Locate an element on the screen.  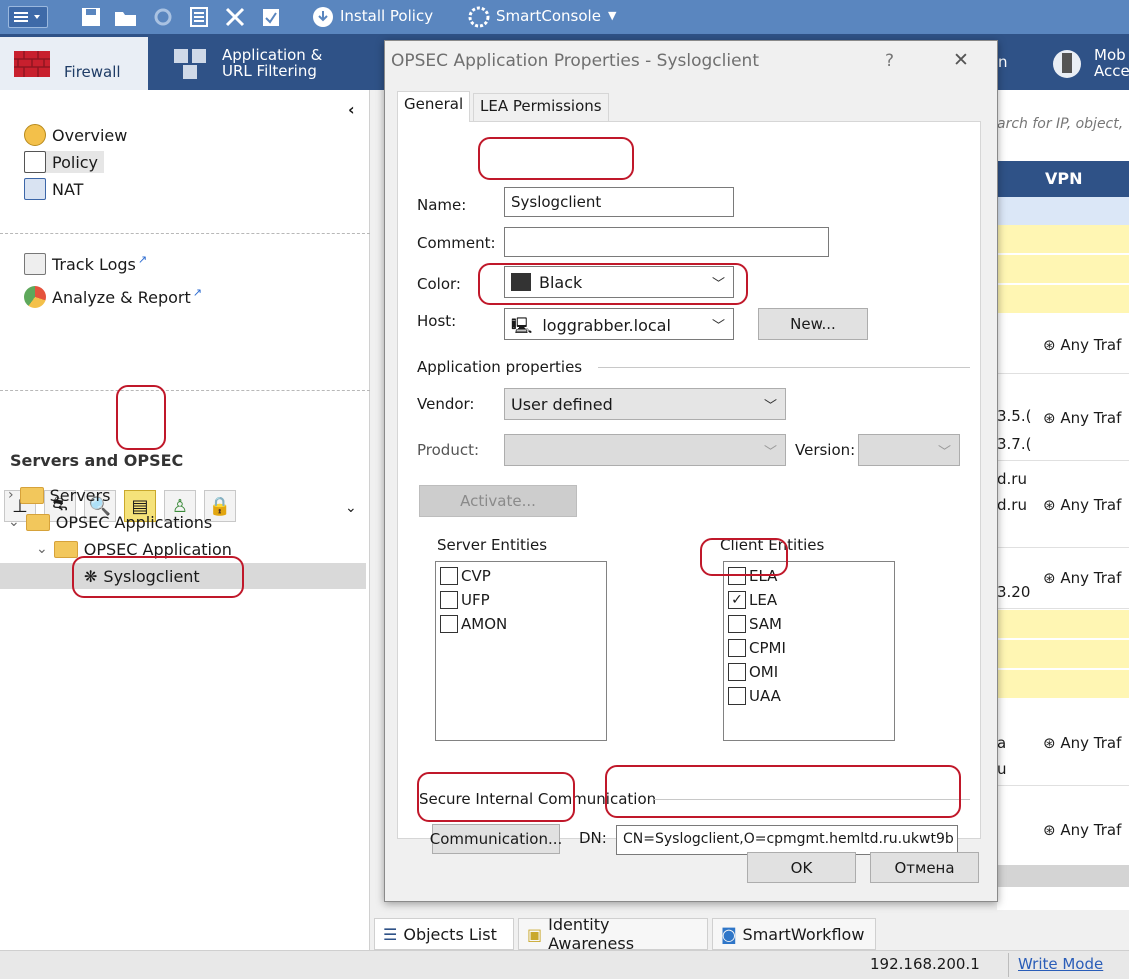
install-policy-icon is located at coordinates (323, 17).